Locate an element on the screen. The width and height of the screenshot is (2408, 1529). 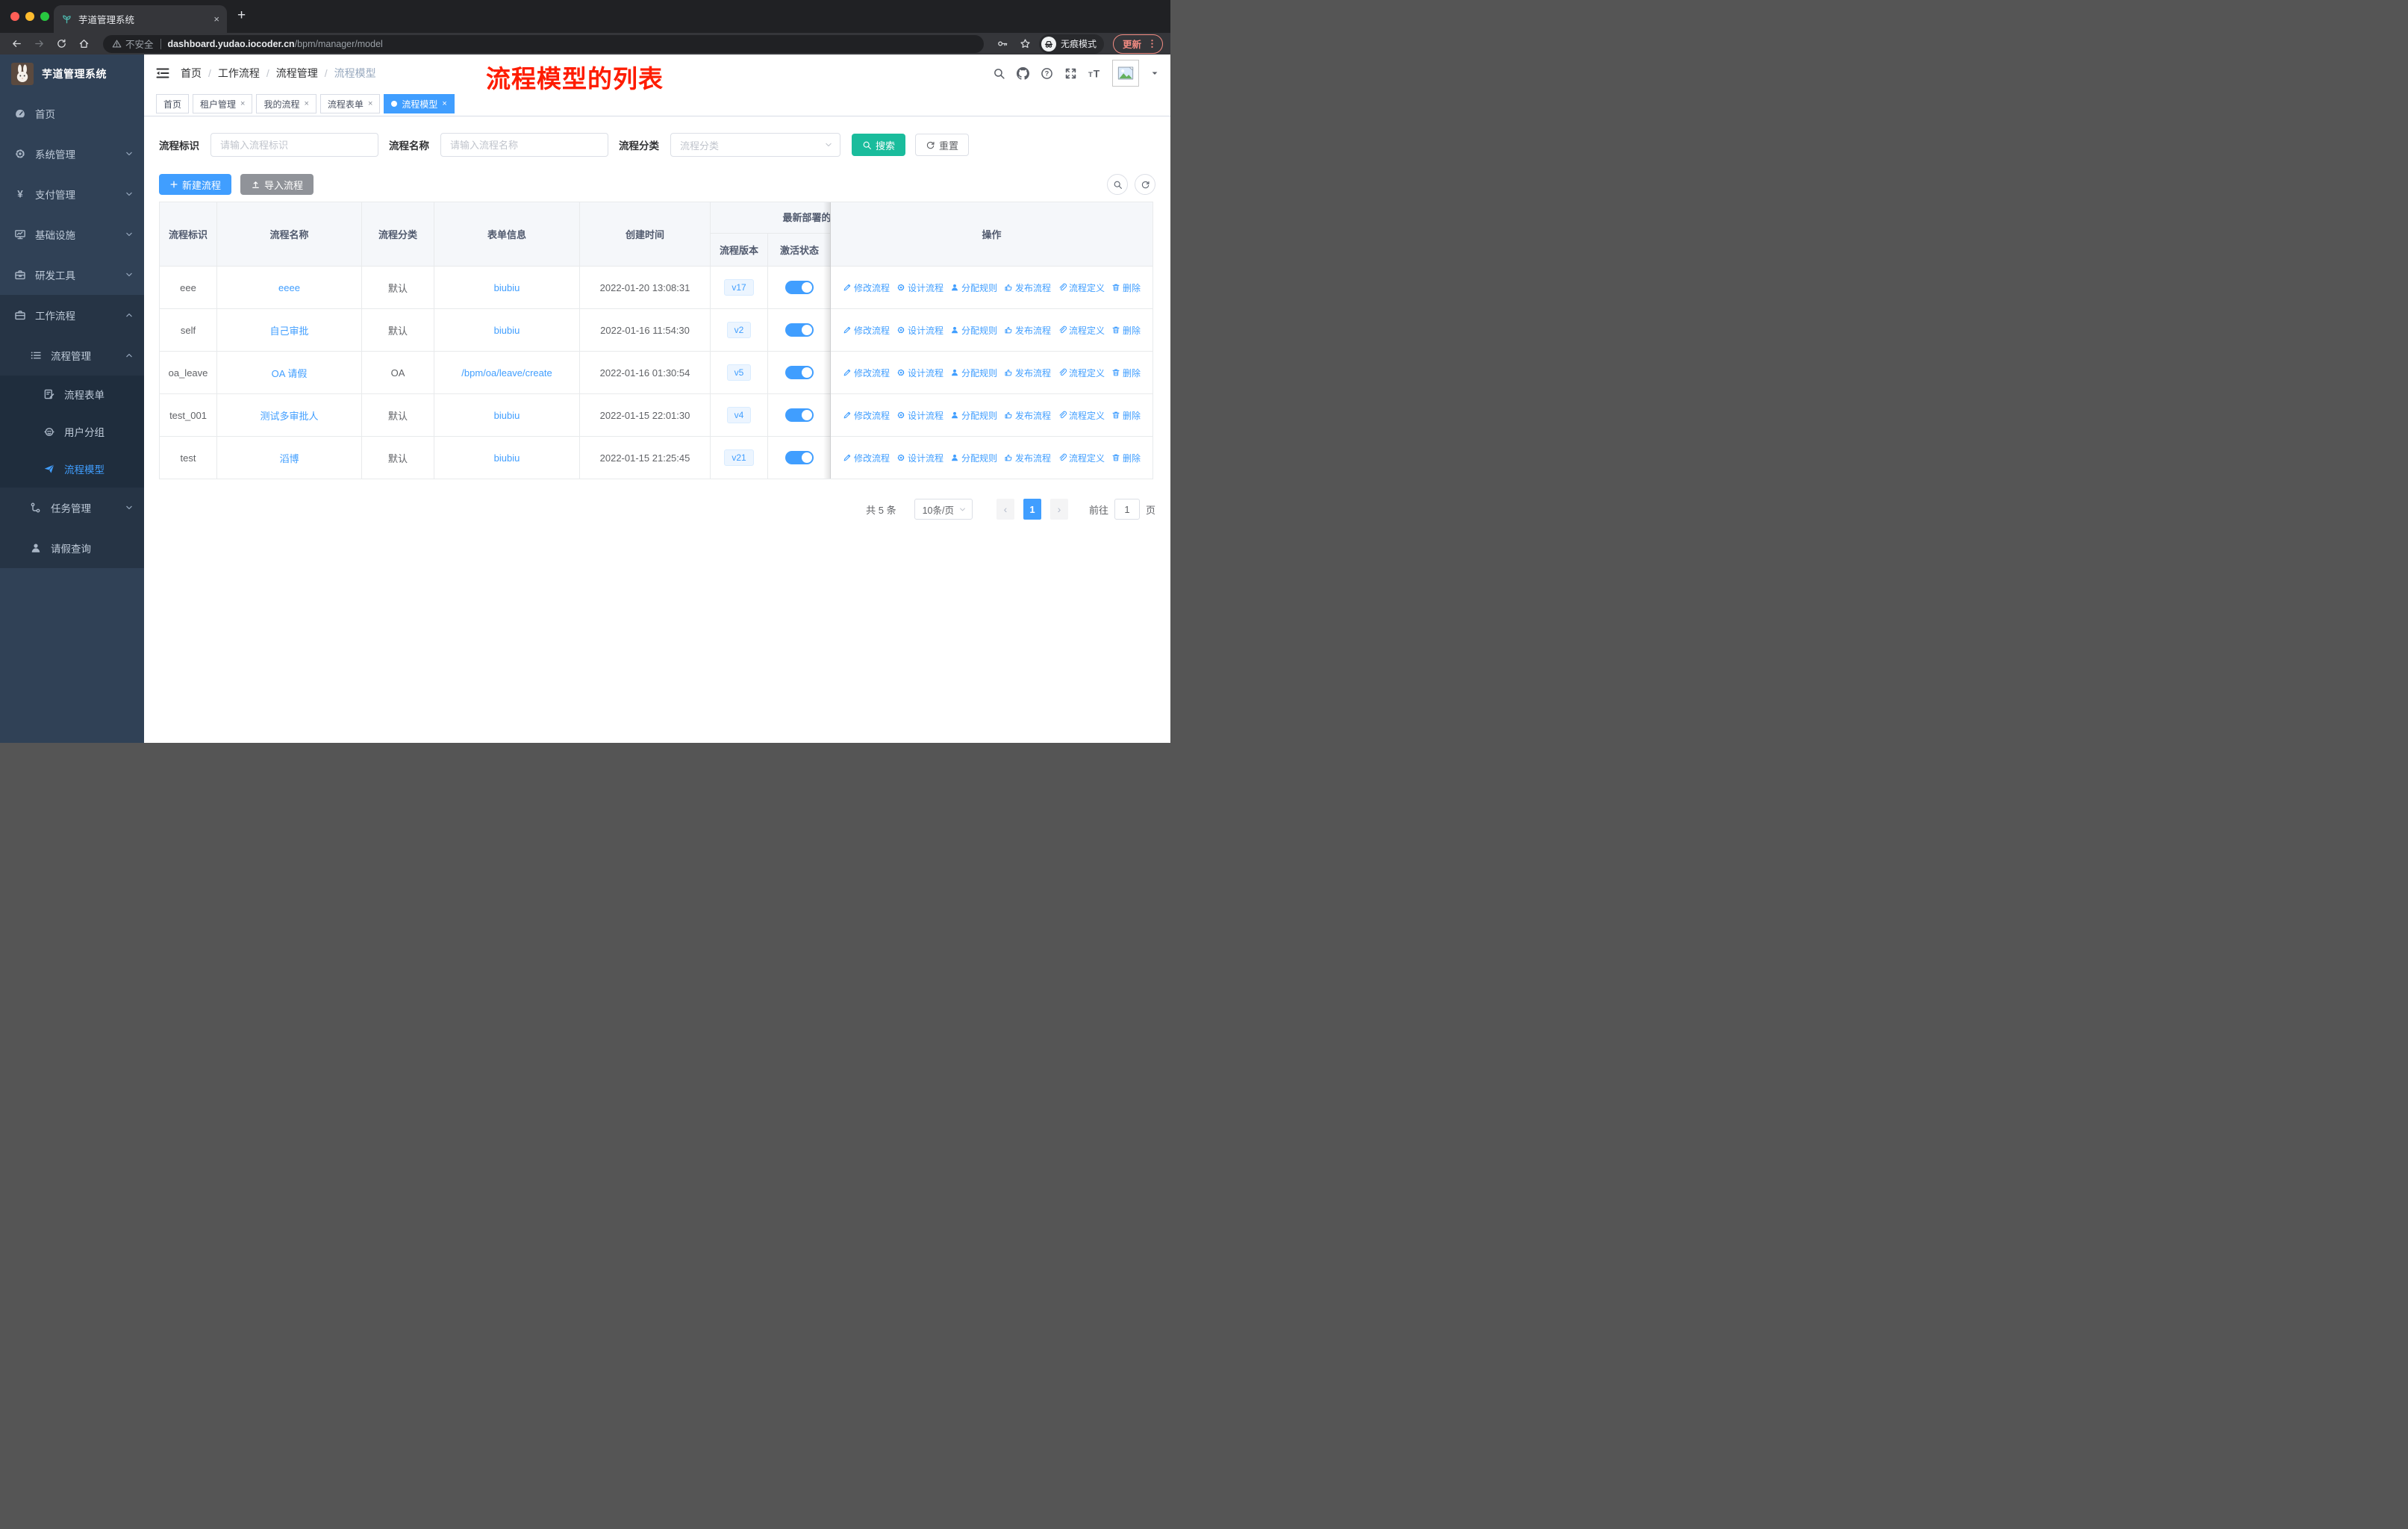
minimize-window-button is located at coordinates (29, 16).